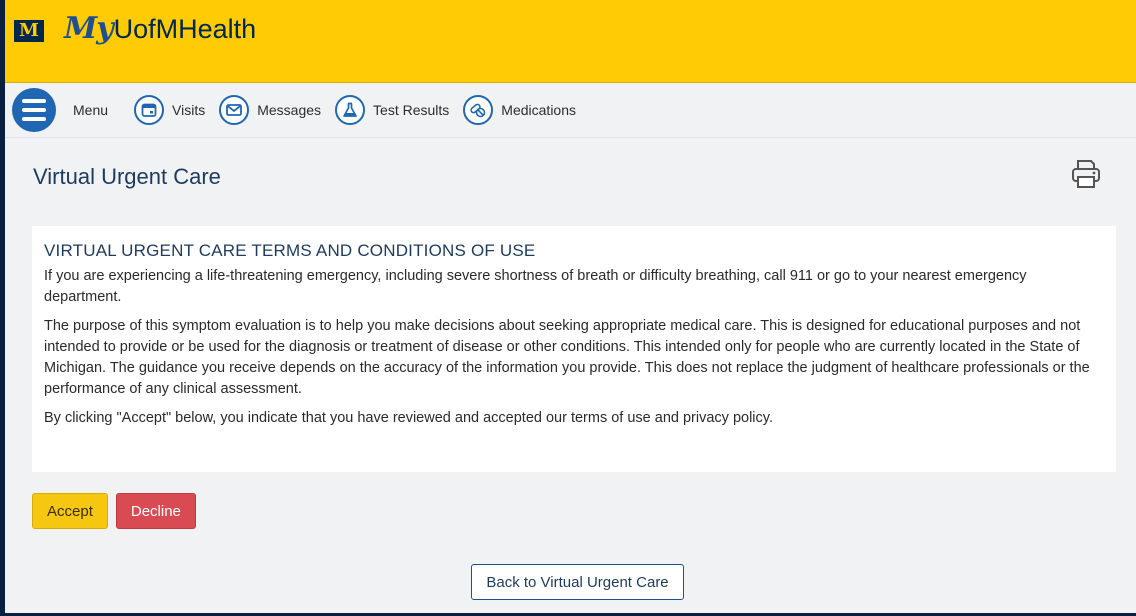 The height and width of the screenshot is (616, 1136). I want to click on menu-label: Menu, so click(91, 110).